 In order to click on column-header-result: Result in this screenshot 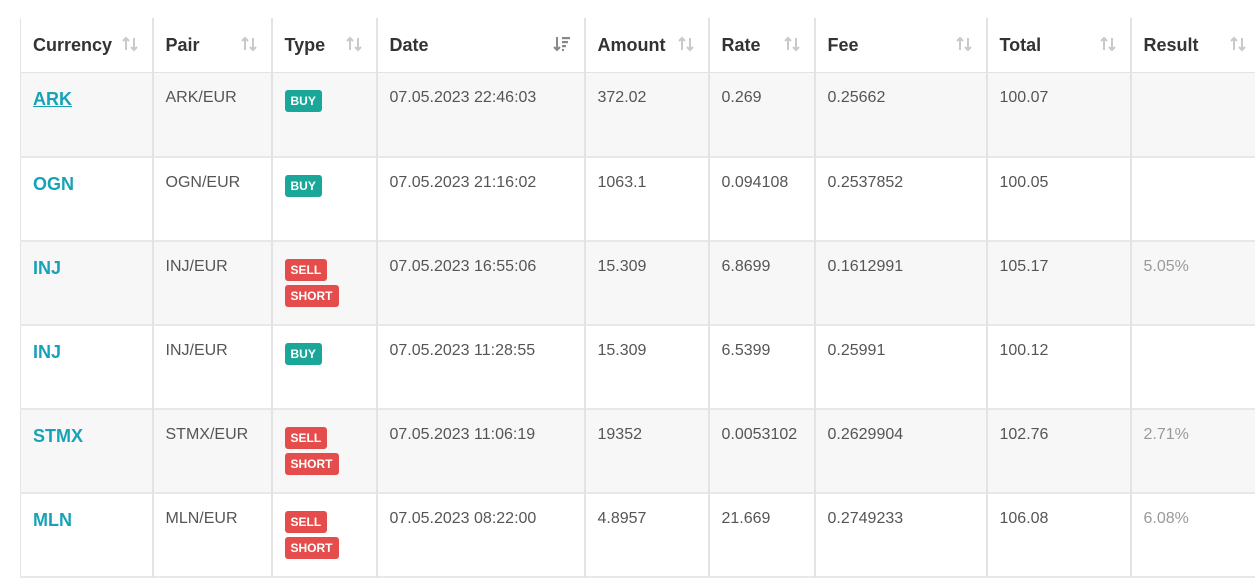, I will do `click(1192, 45)`.